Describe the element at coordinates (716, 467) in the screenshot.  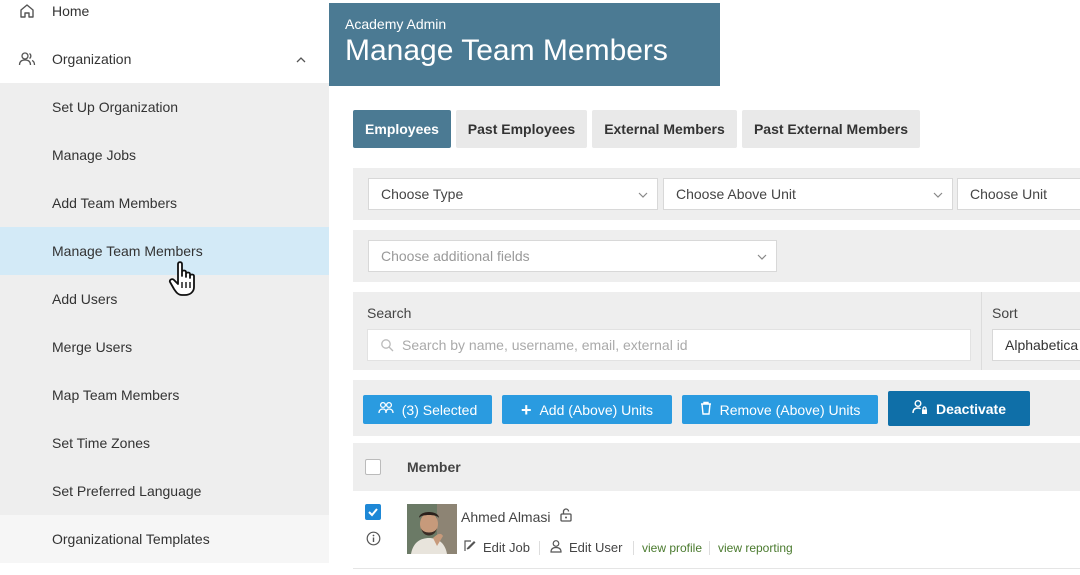
I see `table-header: Member` at that location.